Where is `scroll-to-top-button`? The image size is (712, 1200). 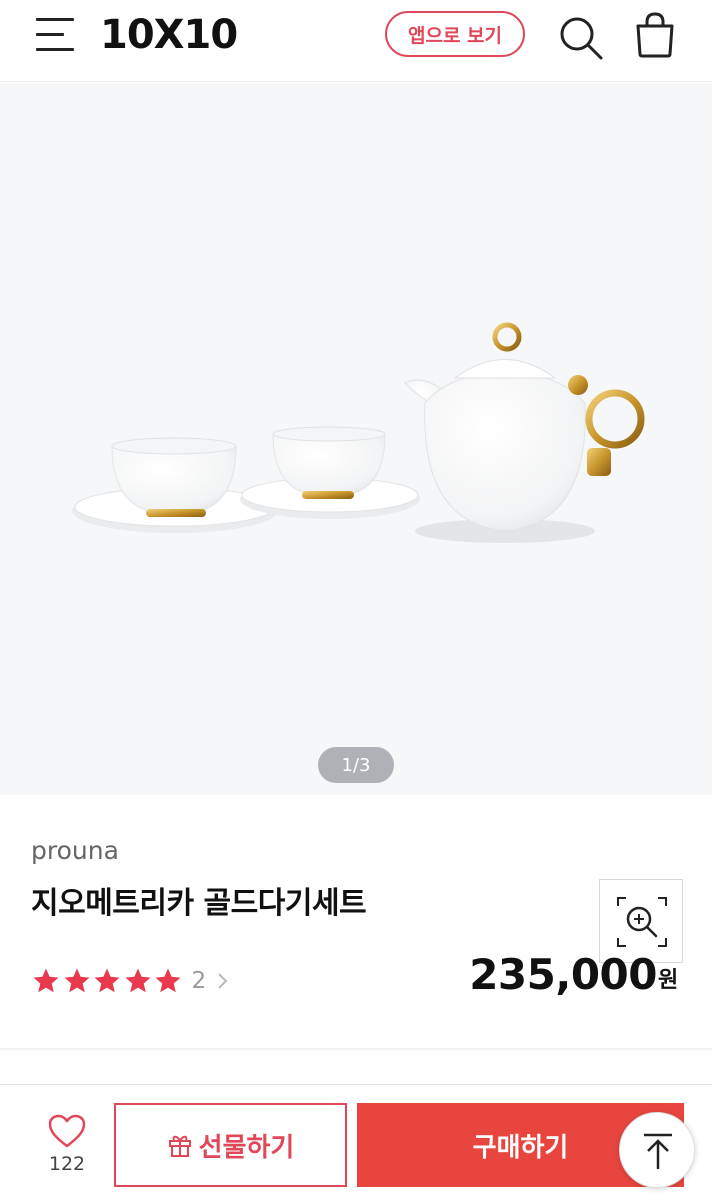
scroll-to-top-button is located at coordinates (657, 1150).